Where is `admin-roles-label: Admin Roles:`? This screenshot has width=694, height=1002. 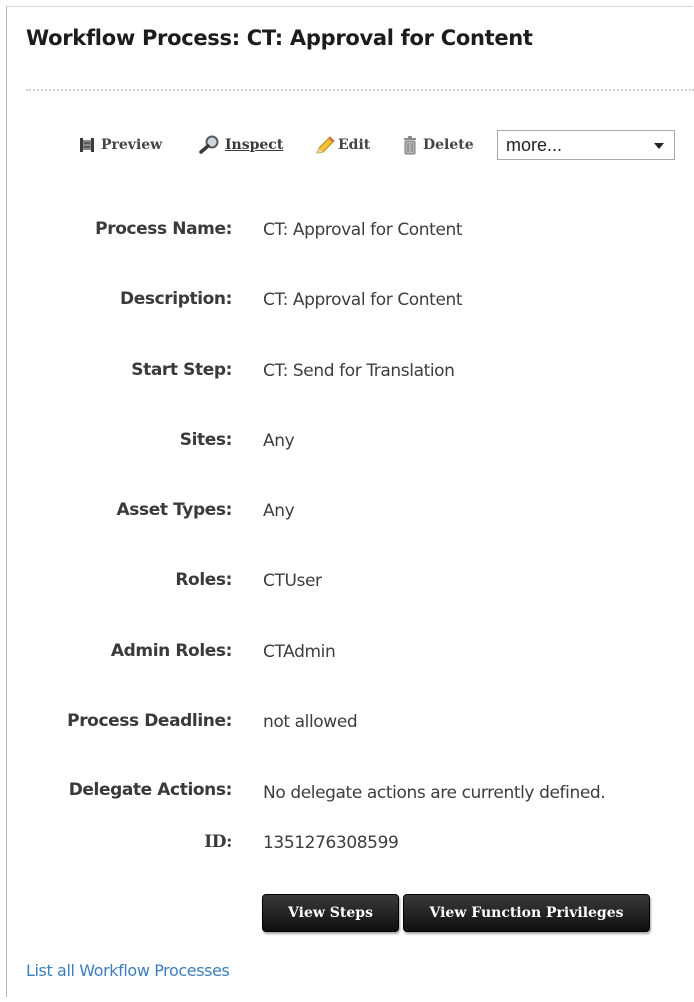
admin-roles-label: Admin Roles: is located at coordinates (171, 651).